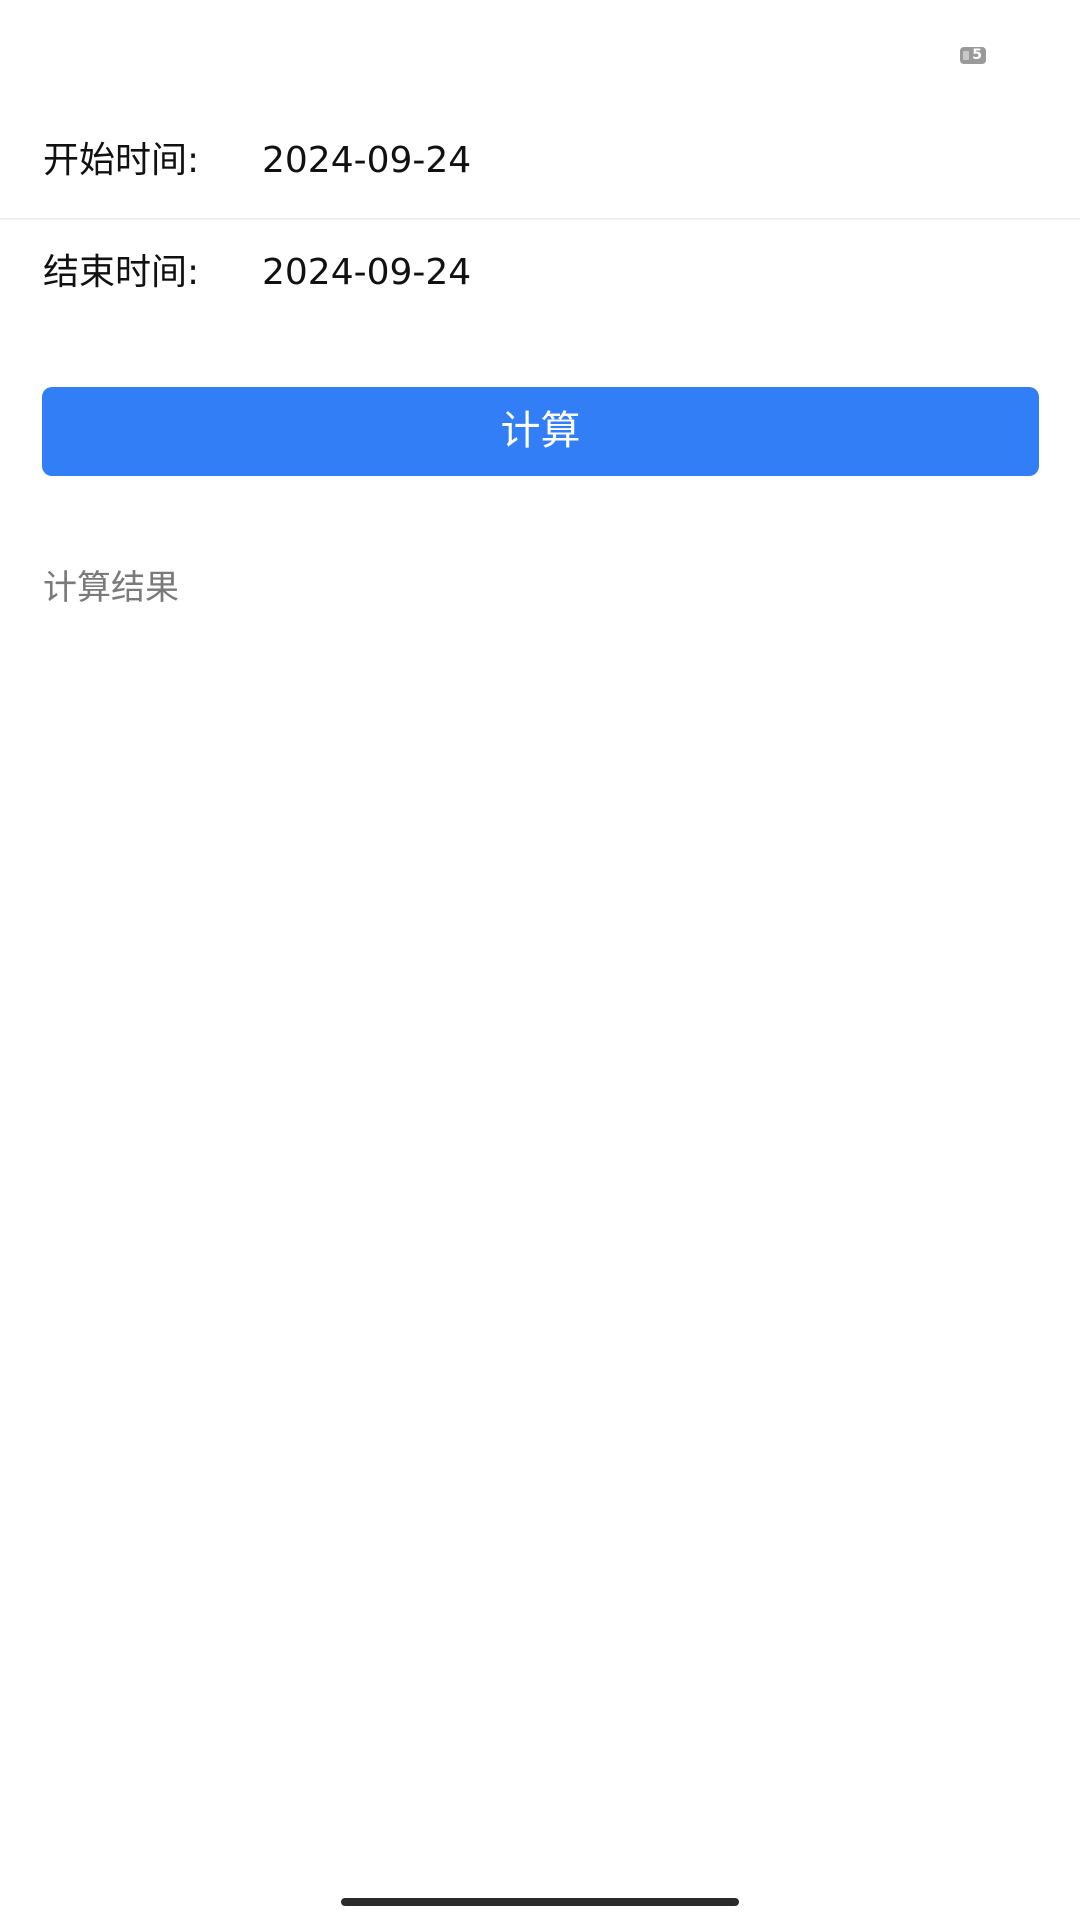  I want to click on start-time-label: 开始时间:, so click(121, 160).